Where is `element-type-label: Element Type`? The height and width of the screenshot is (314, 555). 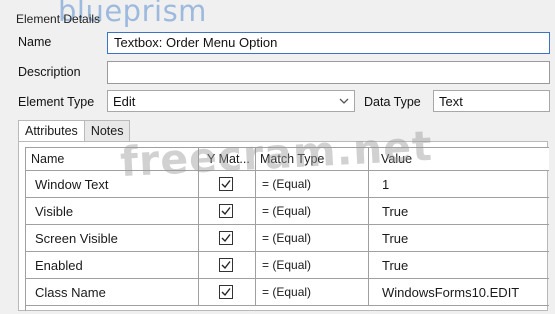
element-type-label: Element Type is located at coordinates (56, 102).